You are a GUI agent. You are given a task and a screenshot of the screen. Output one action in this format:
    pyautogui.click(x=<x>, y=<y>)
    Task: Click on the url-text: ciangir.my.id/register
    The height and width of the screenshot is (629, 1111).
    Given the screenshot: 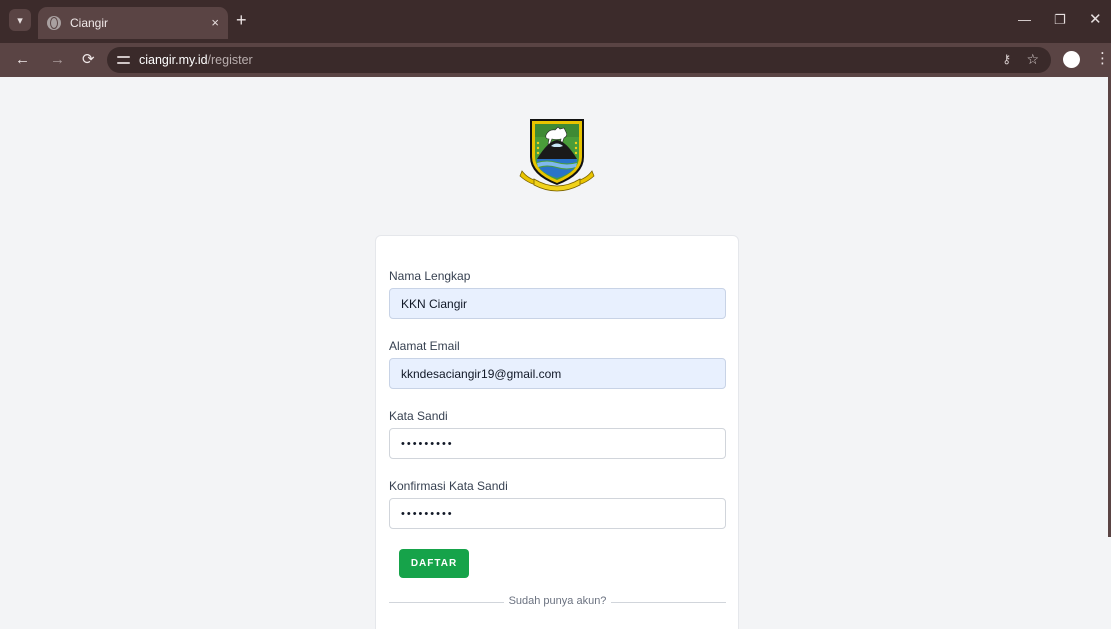 What is the action you would take?
    pyautogui.click(x=196, y=60)
    